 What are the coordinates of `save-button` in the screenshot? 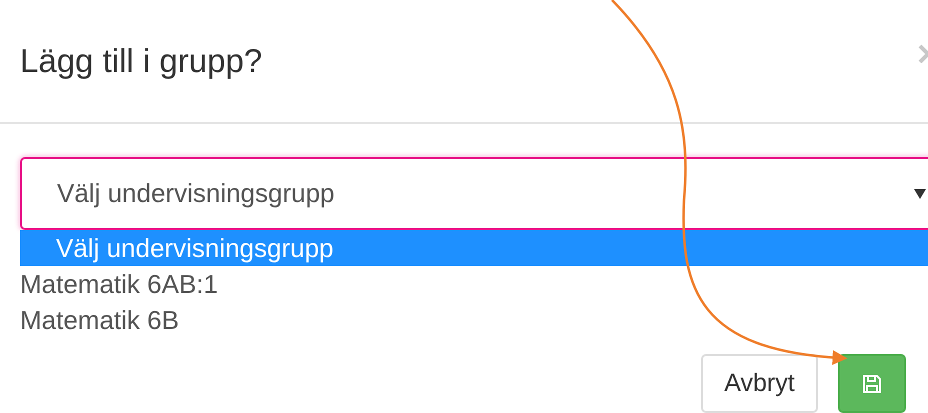 It's located at (872, 383).